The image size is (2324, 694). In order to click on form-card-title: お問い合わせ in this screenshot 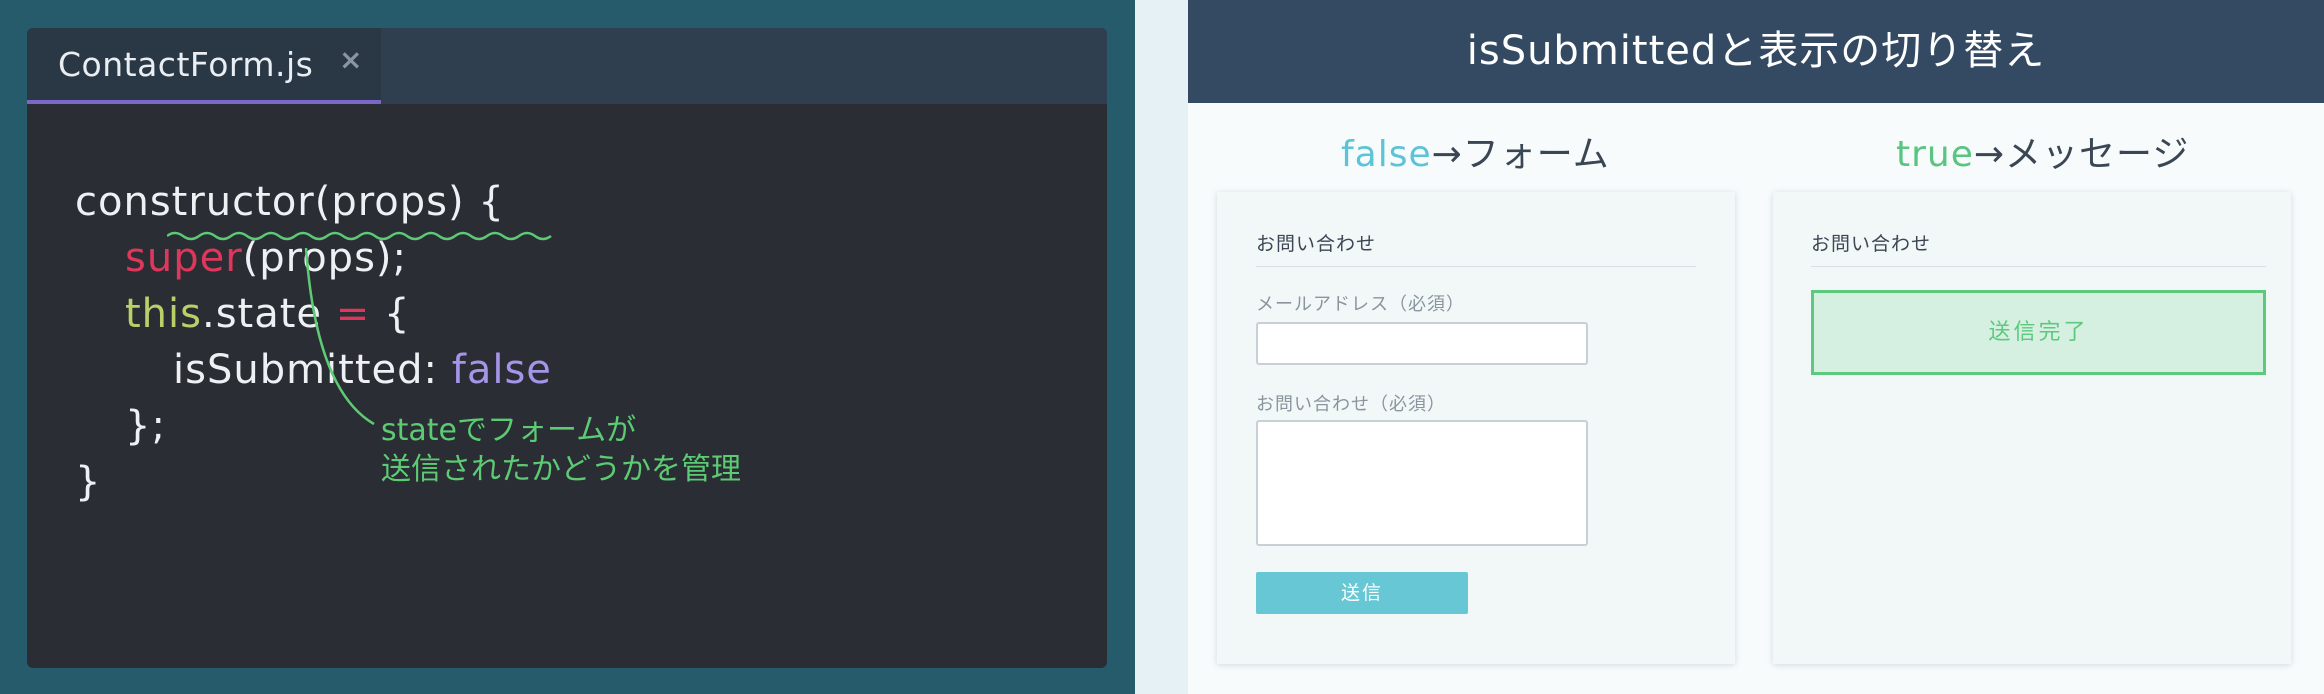, I will do `click(1476, 248)`.